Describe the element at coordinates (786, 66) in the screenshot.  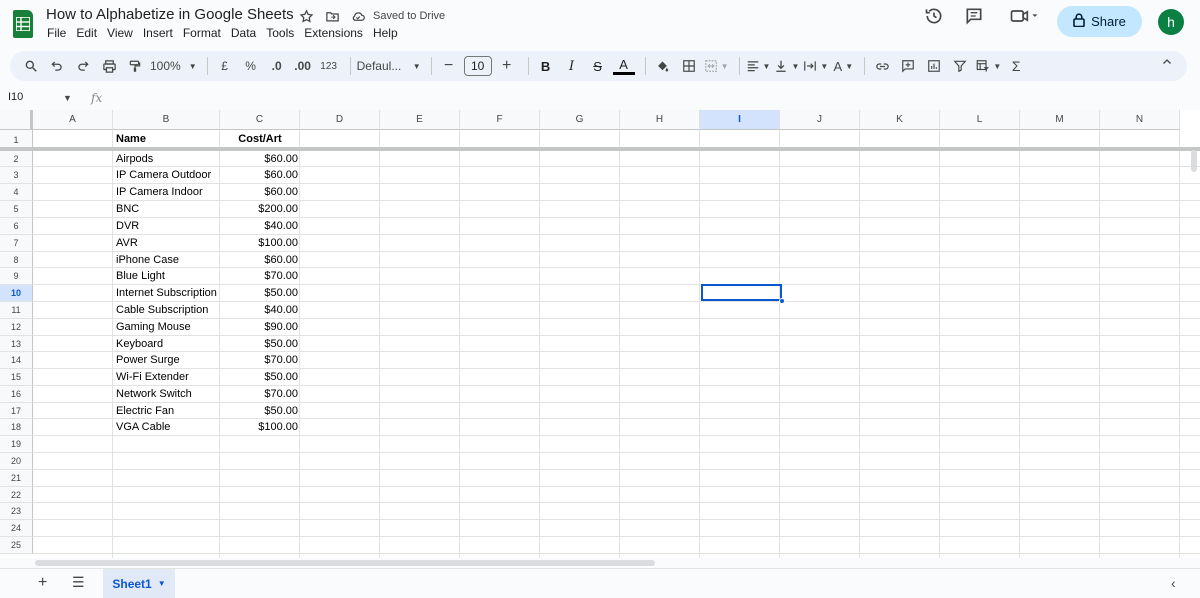
I see `vertical-align-icon: ▼` at that location.